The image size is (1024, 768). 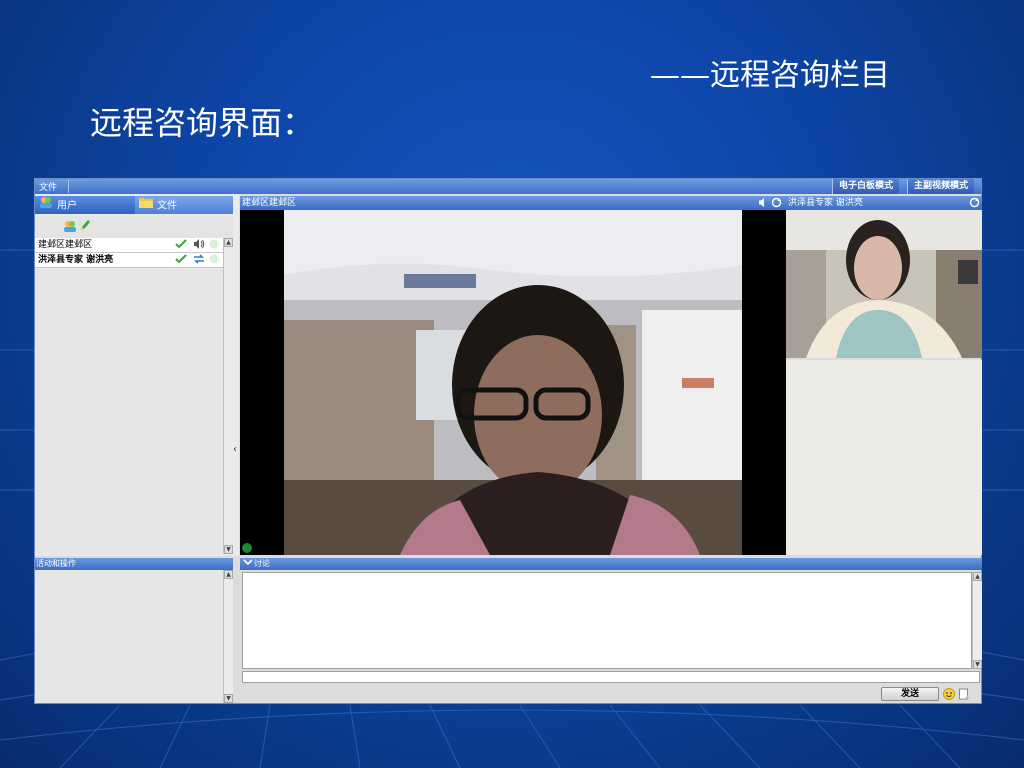 I want to click on user-name: 洪泽县专家 谢洪亮, so click(x=76, y=260).